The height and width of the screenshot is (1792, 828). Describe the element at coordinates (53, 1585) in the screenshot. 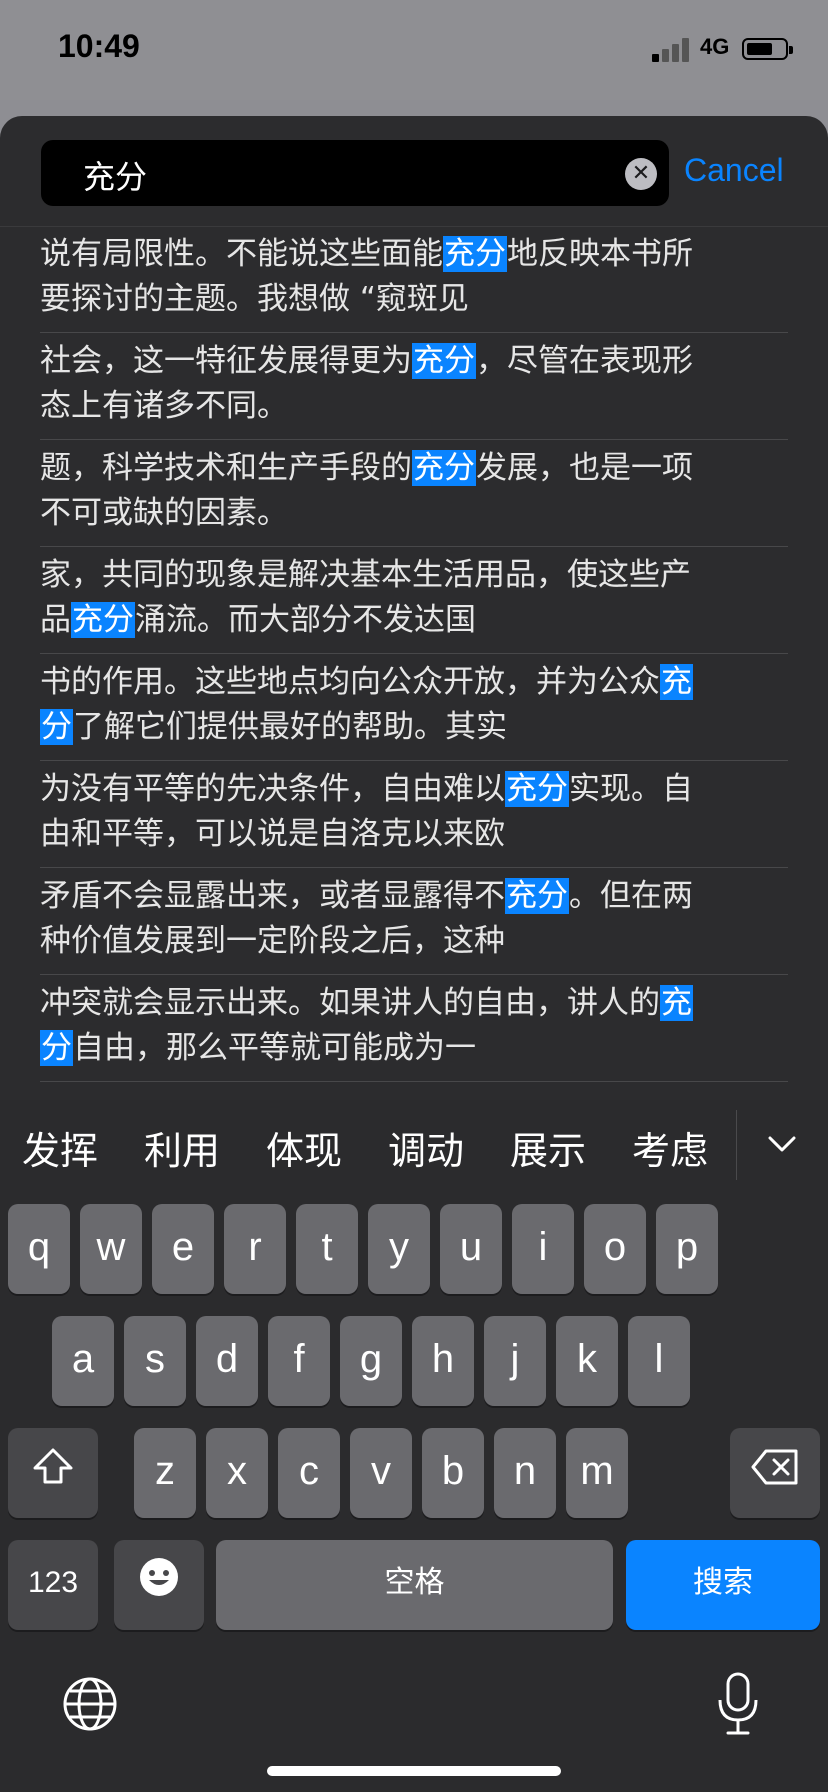

I see `numbers-key: 123` at that location.